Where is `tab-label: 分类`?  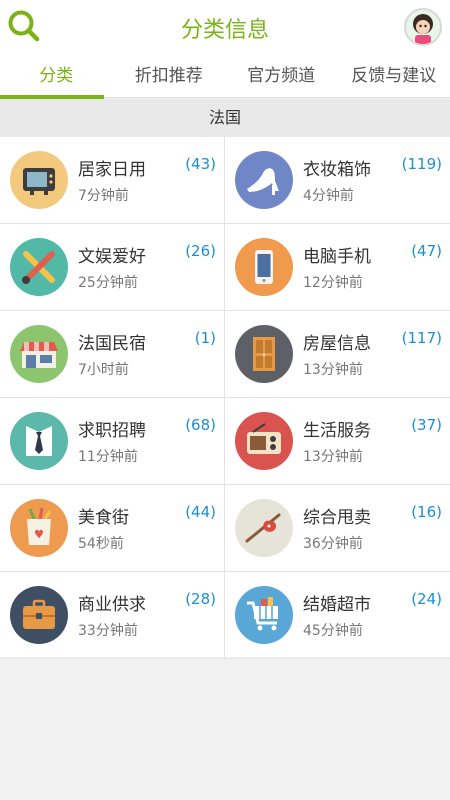 tab-label: 分类 is located at coordinates (56, 76).